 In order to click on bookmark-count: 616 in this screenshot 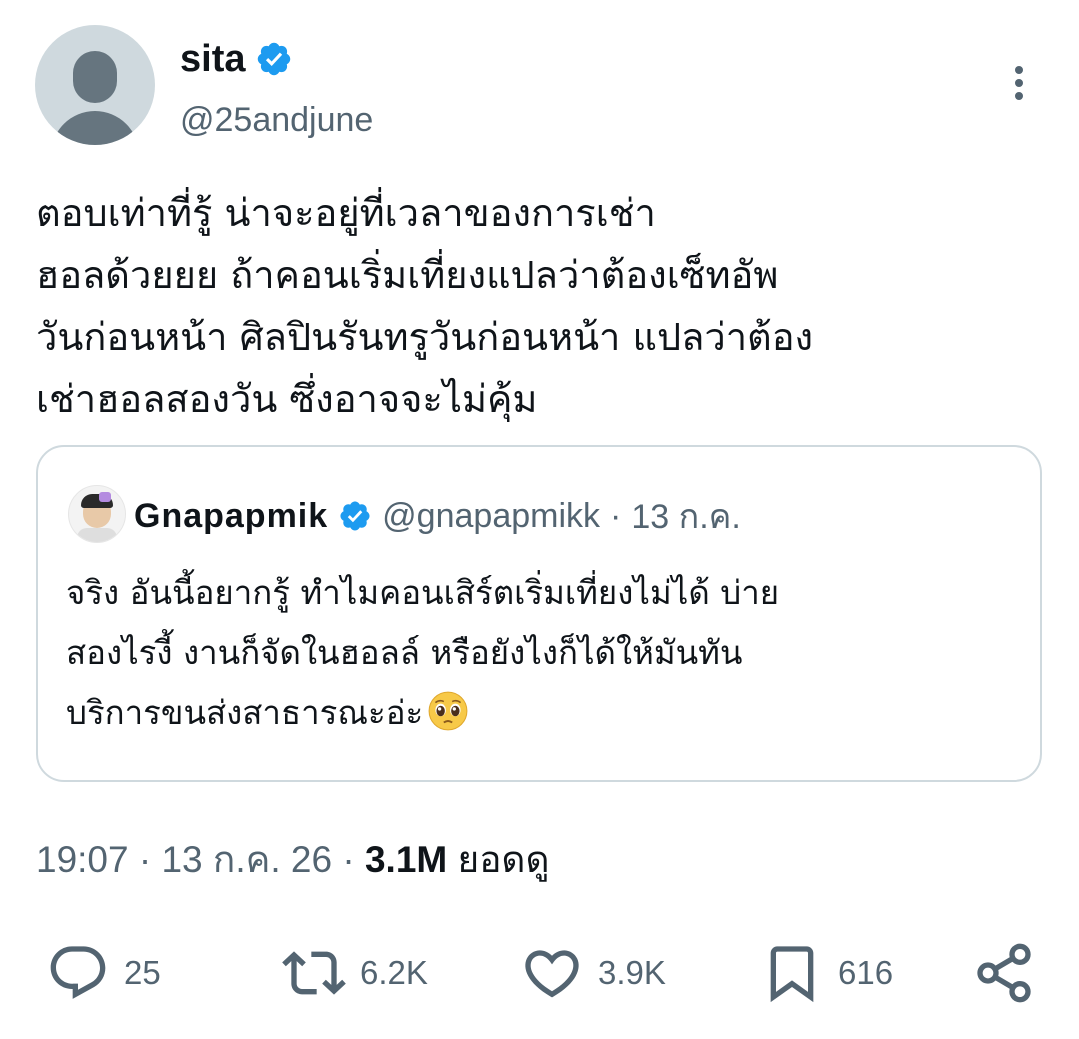, I will do `click(866, 972)`.